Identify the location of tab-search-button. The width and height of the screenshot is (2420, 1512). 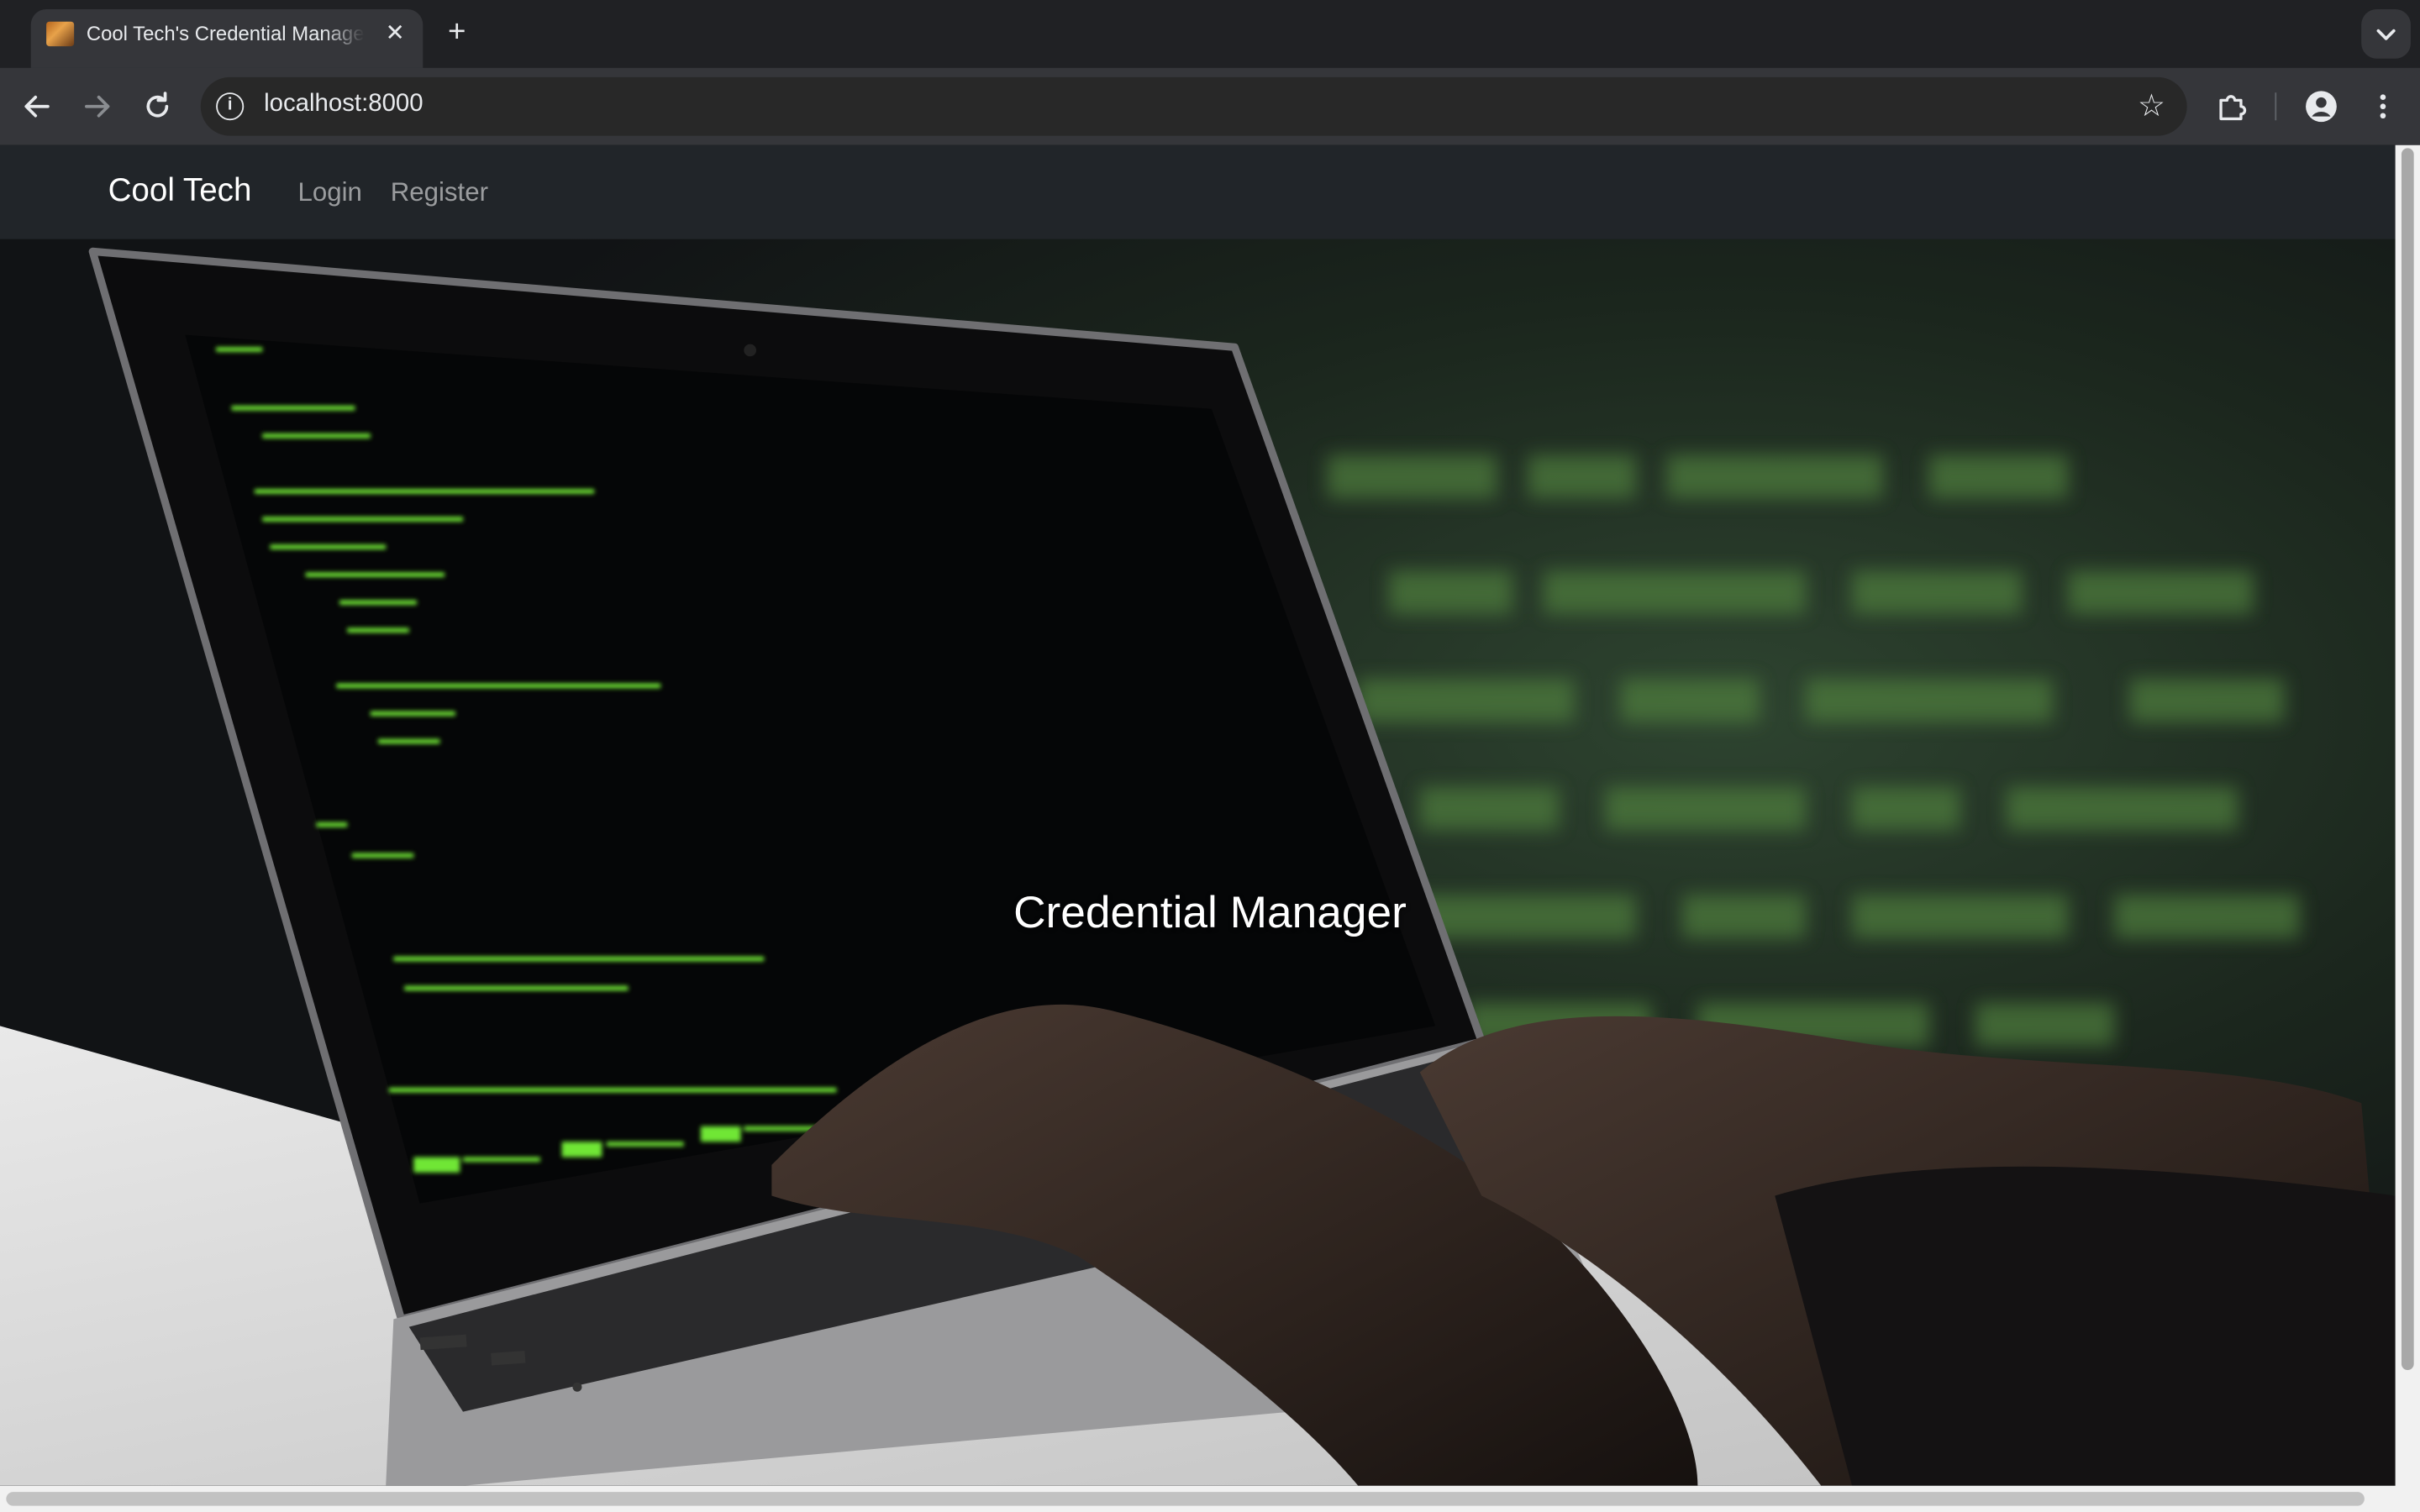
(2386, 34).